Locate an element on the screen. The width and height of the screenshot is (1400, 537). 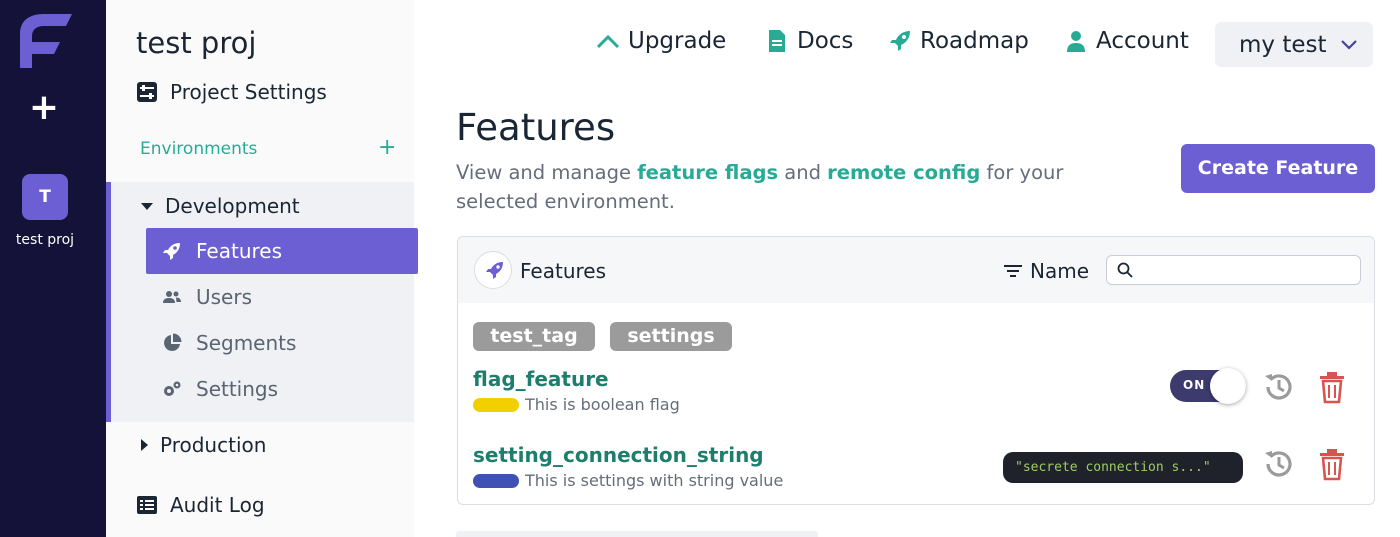
users-icon is located at coordinates (172, 297).